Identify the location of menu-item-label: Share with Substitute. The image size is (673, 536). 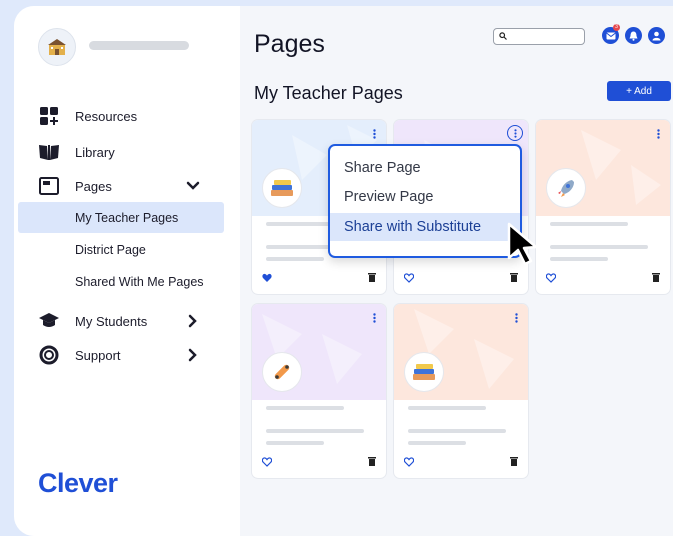
(413, 227).